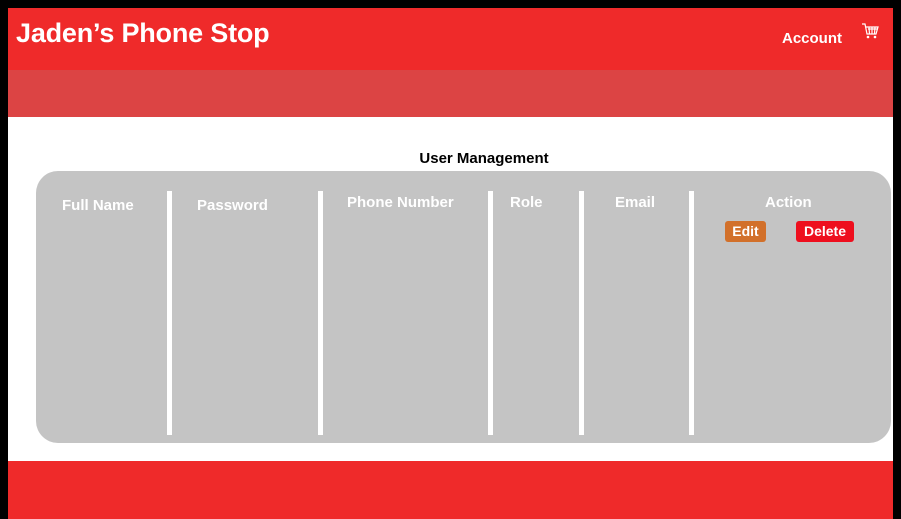 Image resolution: width=901 pixels, height=519 pixels. Describe the element at coordinates (870, 31) in the screenshot. I see `cart-icon` at that location.